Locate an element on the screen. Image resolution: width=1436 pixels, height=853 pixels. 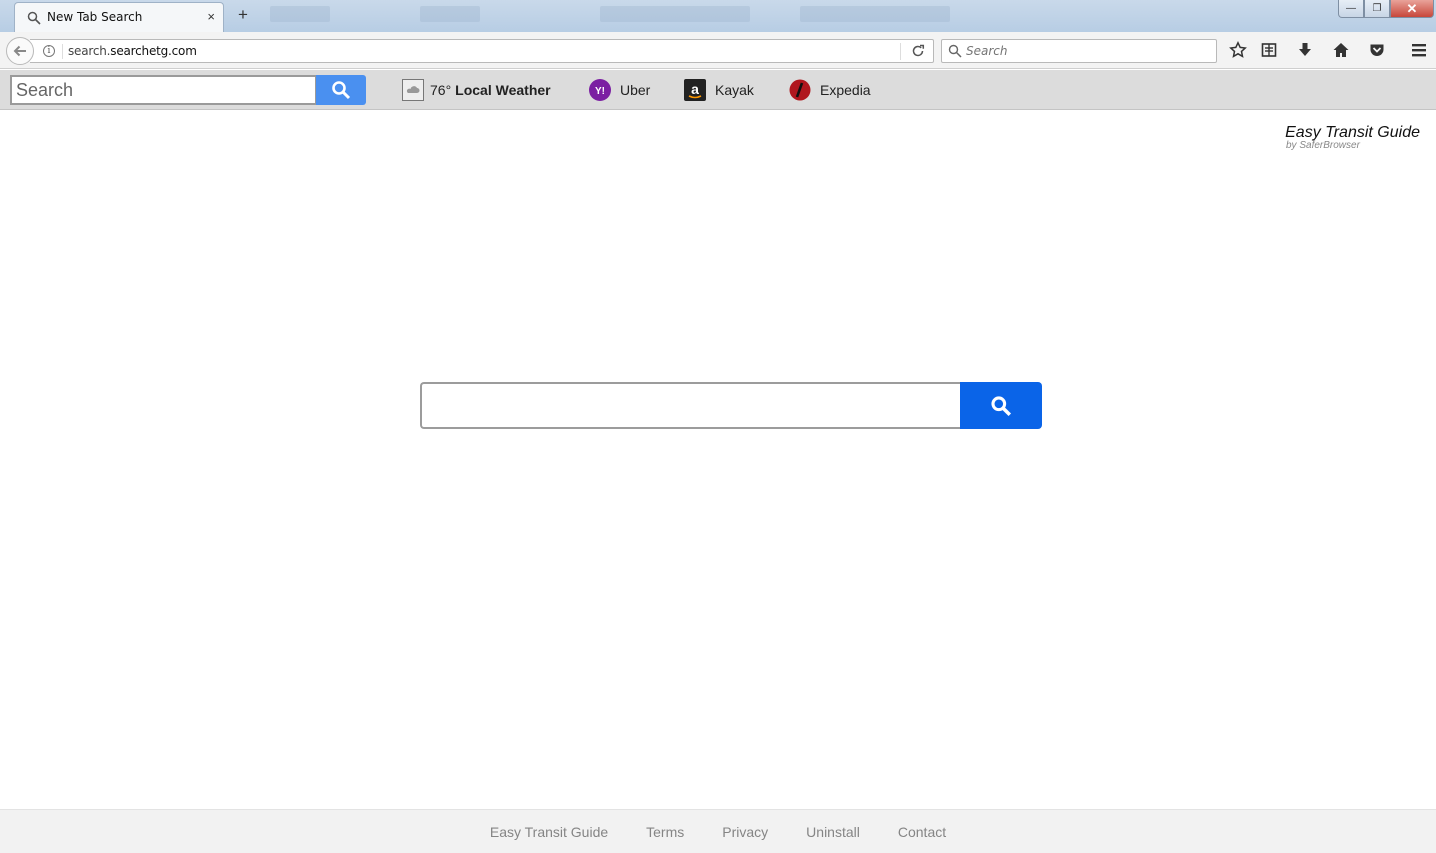
browser-search-bar is located at coordinates (1079, 51).